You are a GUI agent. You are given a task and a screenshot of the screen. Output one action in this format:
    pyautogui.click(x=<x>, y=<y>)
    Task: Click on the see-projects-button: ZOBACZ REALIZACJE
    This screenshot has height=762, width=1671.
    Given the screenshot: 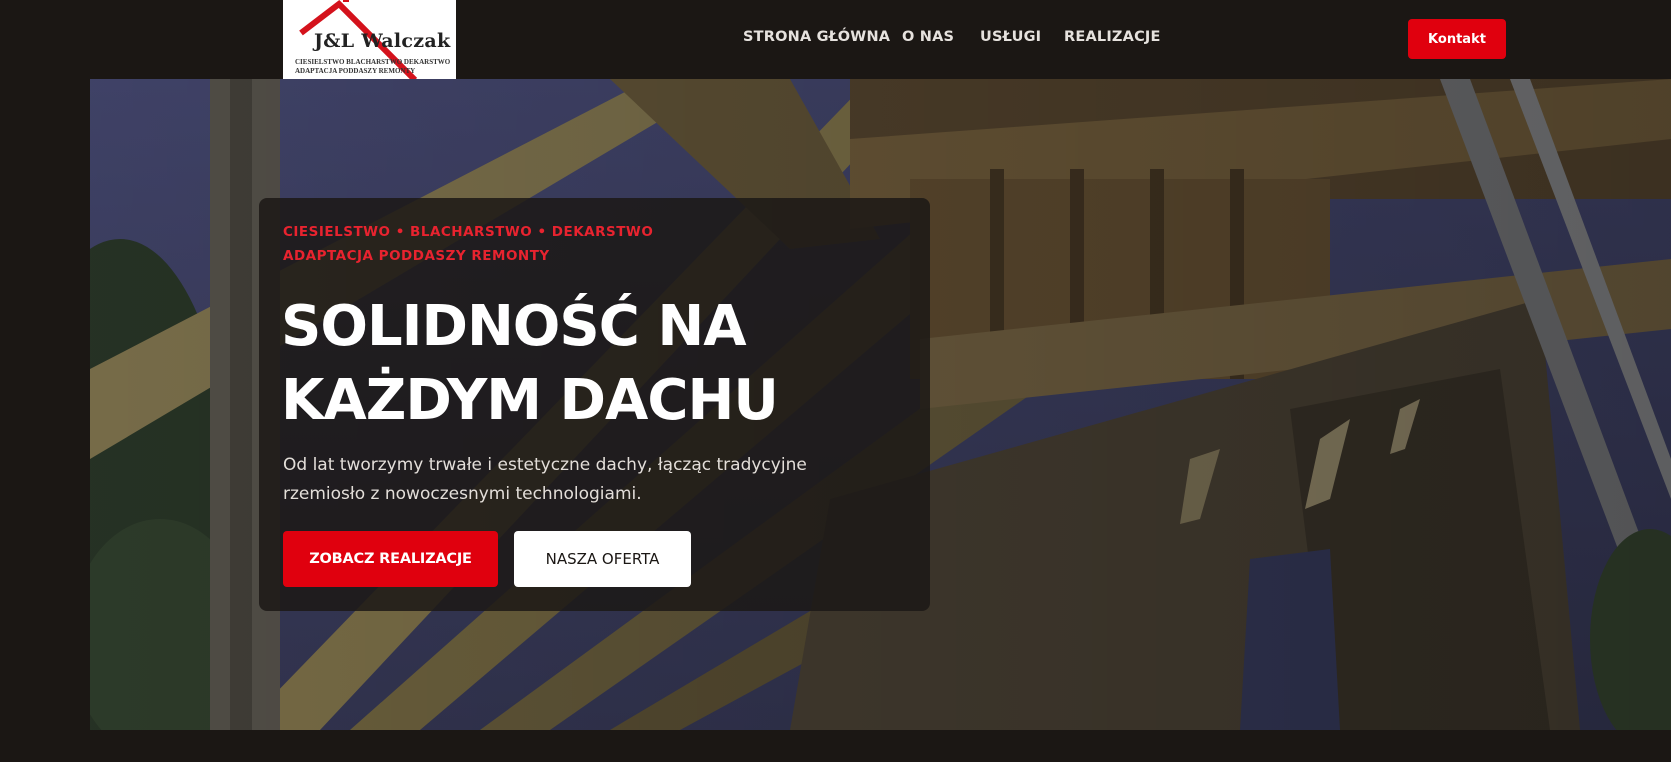 What is the action you would take?
    pyautogui.click(x=390, y=559)
    